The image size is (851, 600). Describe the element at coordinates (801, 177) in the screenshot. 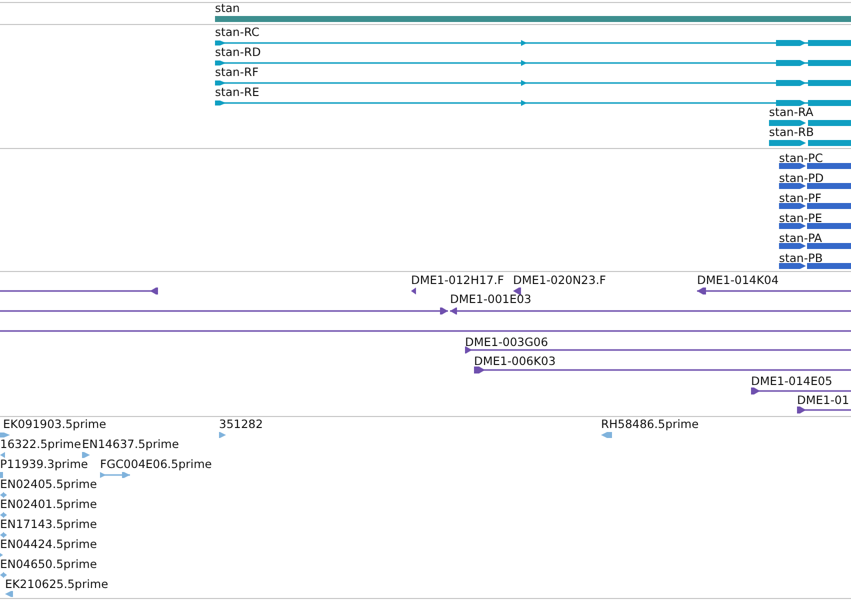

I see `feature-label: stan-PD` at that location.